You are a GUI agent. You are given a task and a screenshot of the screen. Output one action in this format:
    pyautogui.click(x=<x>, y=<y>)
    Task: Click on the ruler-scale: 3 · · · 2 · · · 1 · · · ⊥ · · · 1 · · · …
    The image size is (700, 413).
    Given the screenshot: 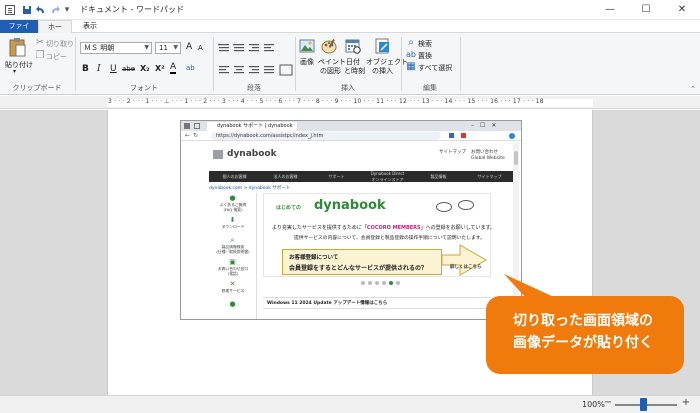 What is the action you would take?
    pyautogui.click(x=326, y=101)
    